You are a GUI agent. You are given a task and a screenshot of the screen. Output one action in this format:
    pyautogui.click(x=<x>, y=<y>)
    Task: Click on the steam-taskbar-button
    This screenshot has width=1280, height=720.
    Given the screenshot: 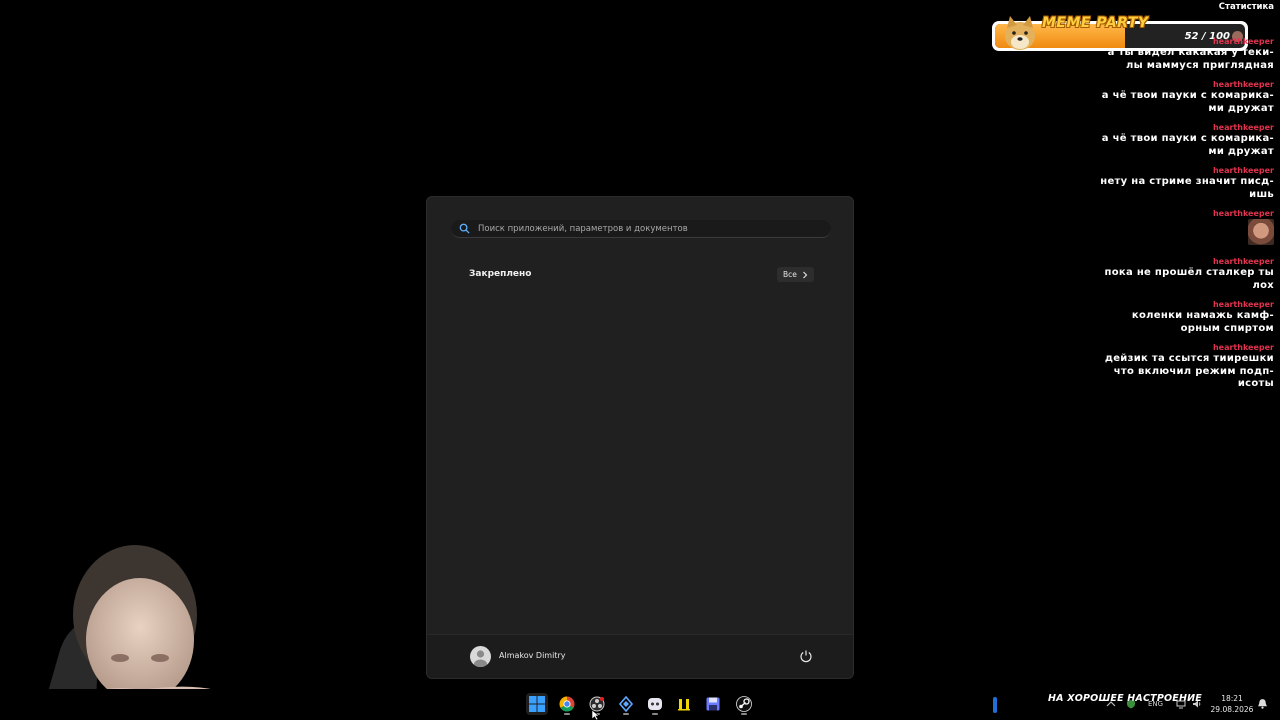 What is the action you would take?
    pyautogui.click(x=744, y=704)
    